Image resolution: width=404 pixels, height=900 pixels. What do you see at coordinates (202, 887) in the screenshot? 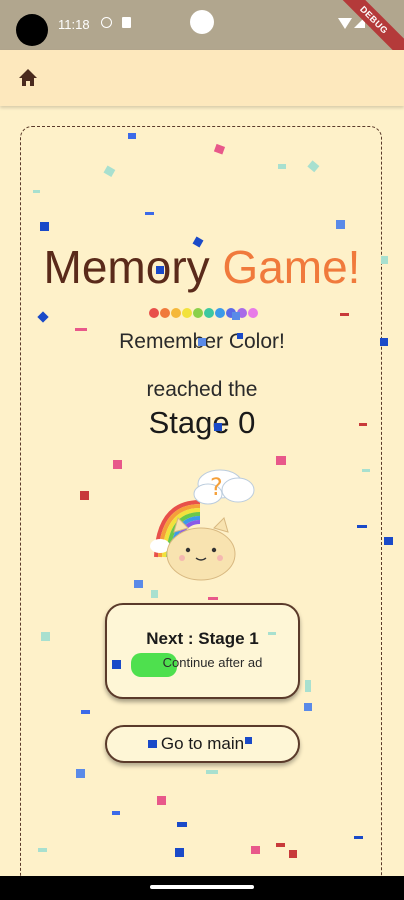
I see `home-gesture-handle` at bounding box center [202, 887].